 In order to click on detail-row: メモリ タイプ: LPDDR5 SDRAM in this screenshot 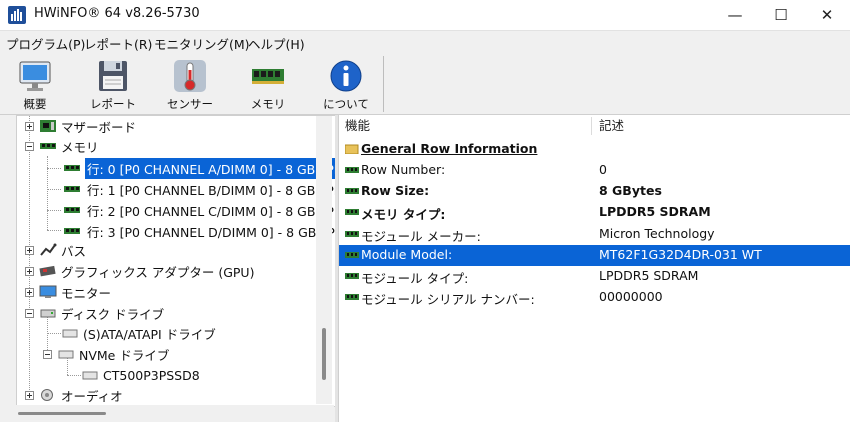, I will do `click(594, 212)`.